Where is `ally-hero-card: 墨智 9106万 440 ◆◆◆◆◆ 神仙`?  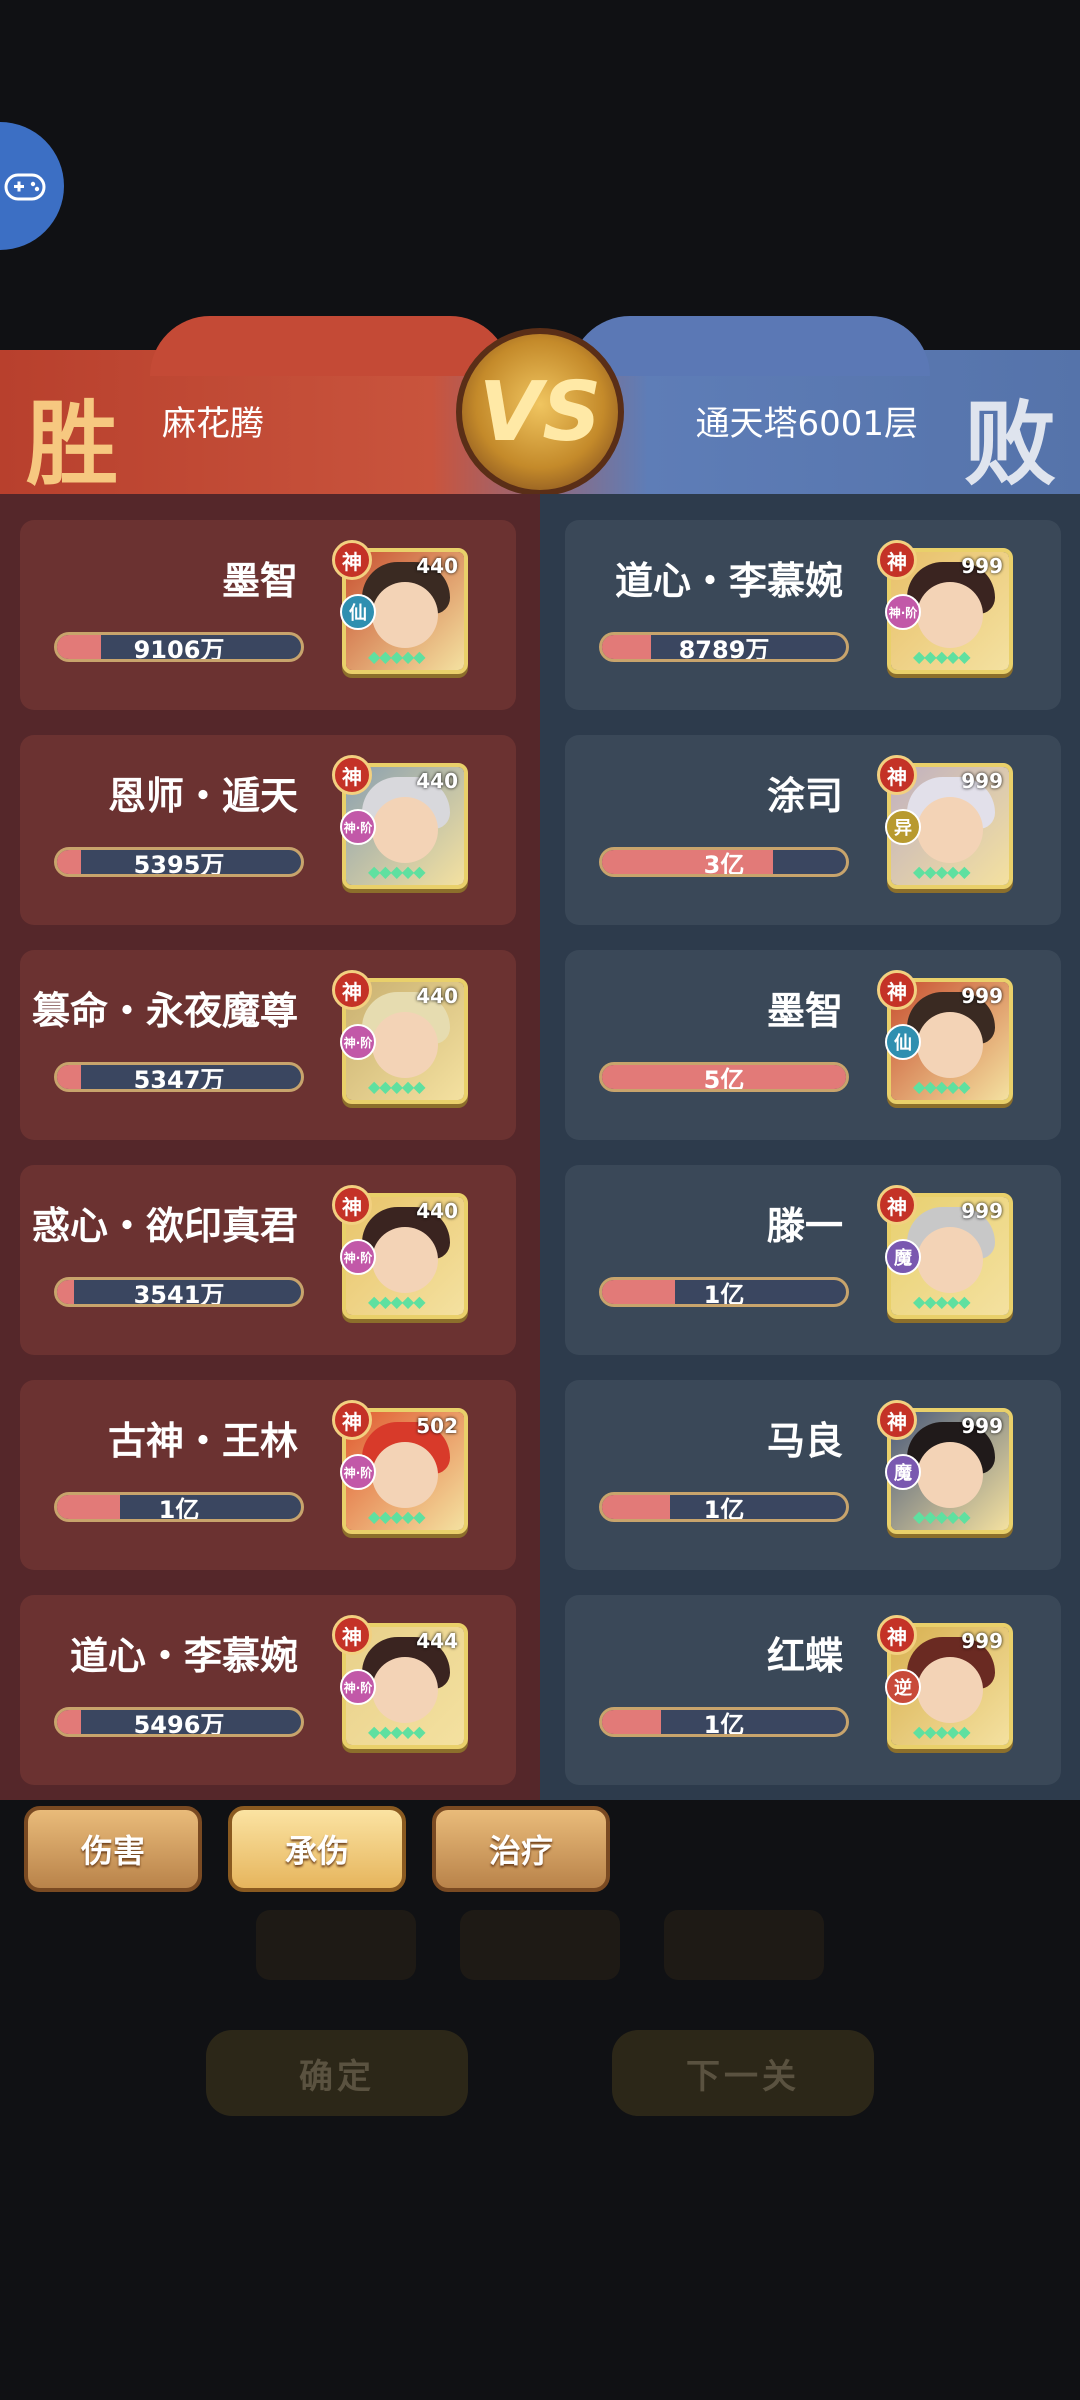
ally-hero-card: 墨智 9106万 440 ◆◆◆◆◆ 神仙 is located at coordinates (268, 615).